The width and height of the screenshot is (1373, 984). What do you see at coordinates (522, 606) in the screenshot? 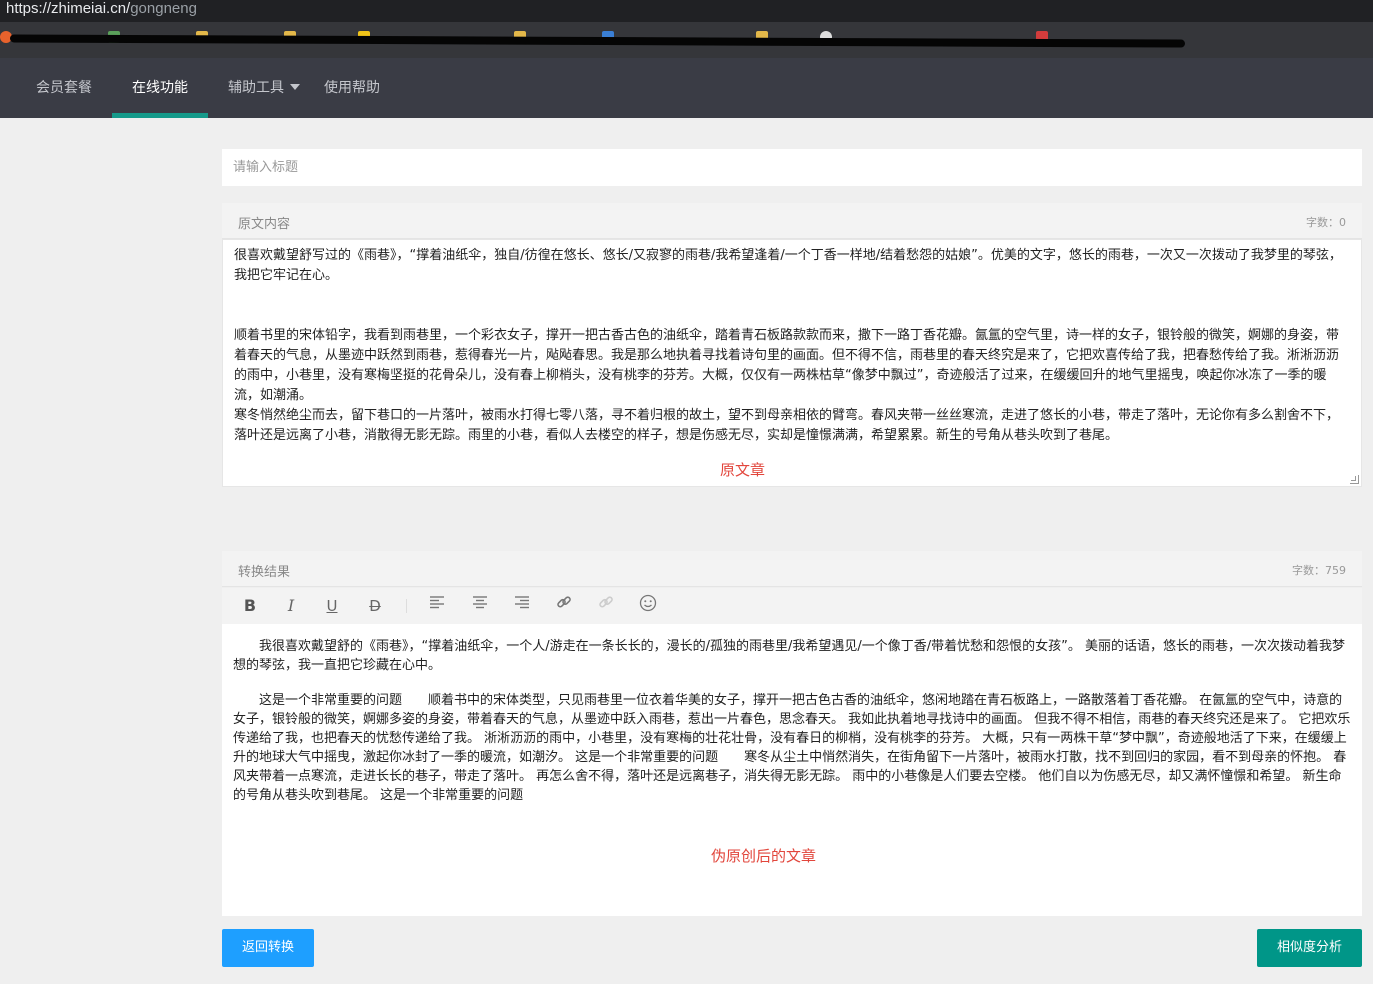
I see `align-right-icon` at bounding box center [522, 606].